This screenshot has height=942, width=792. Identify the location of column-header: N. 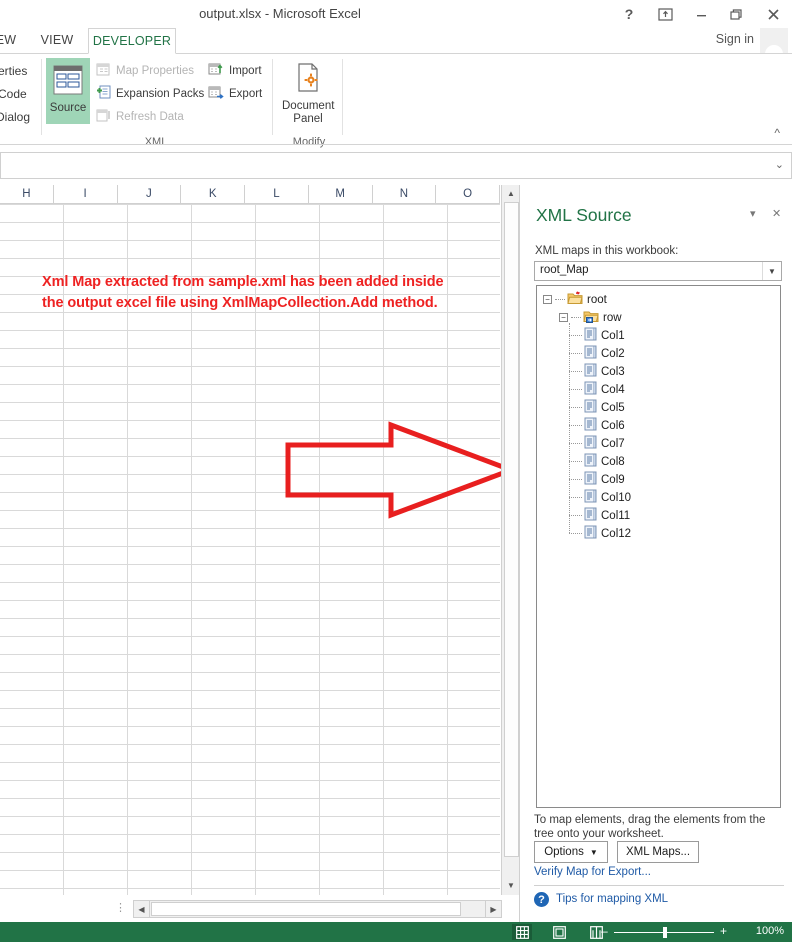
(404, 194).